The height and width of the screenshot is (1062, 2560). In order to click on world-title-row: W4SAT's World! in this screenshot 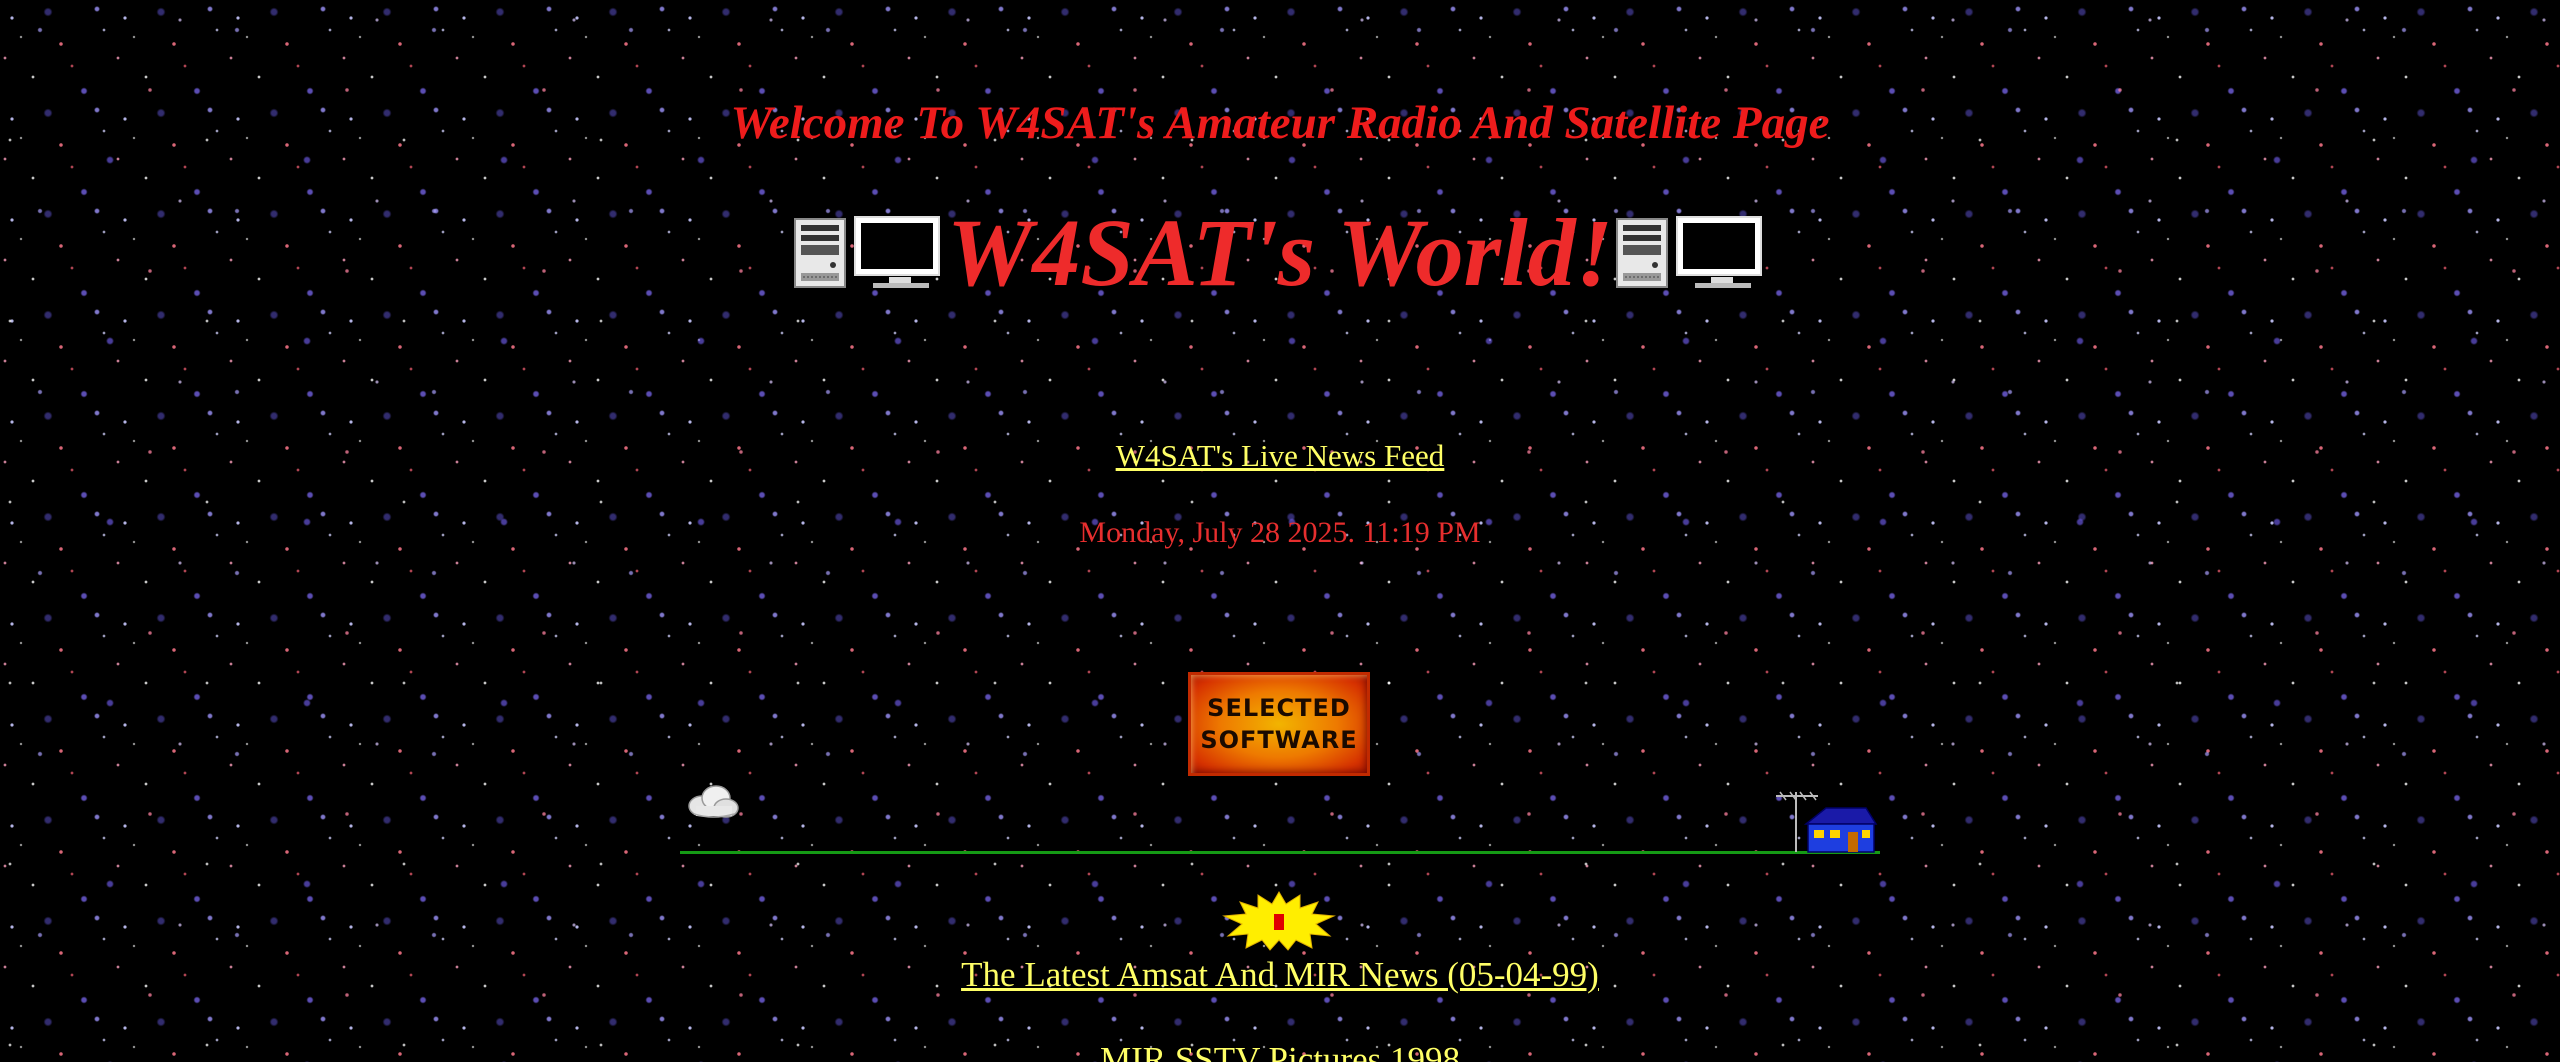, I will do `click(1280, 253)`.